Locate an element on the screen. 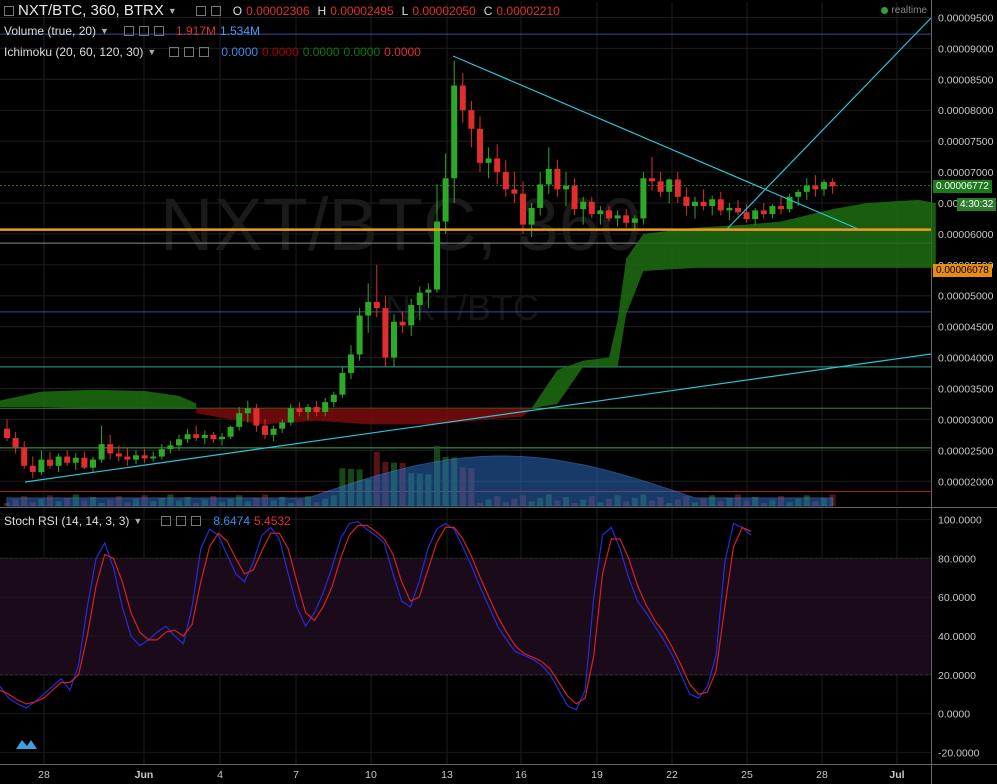 The image size is (997, 784). price-tick-label: 0.00004500 is located at coordinates (966, 328).